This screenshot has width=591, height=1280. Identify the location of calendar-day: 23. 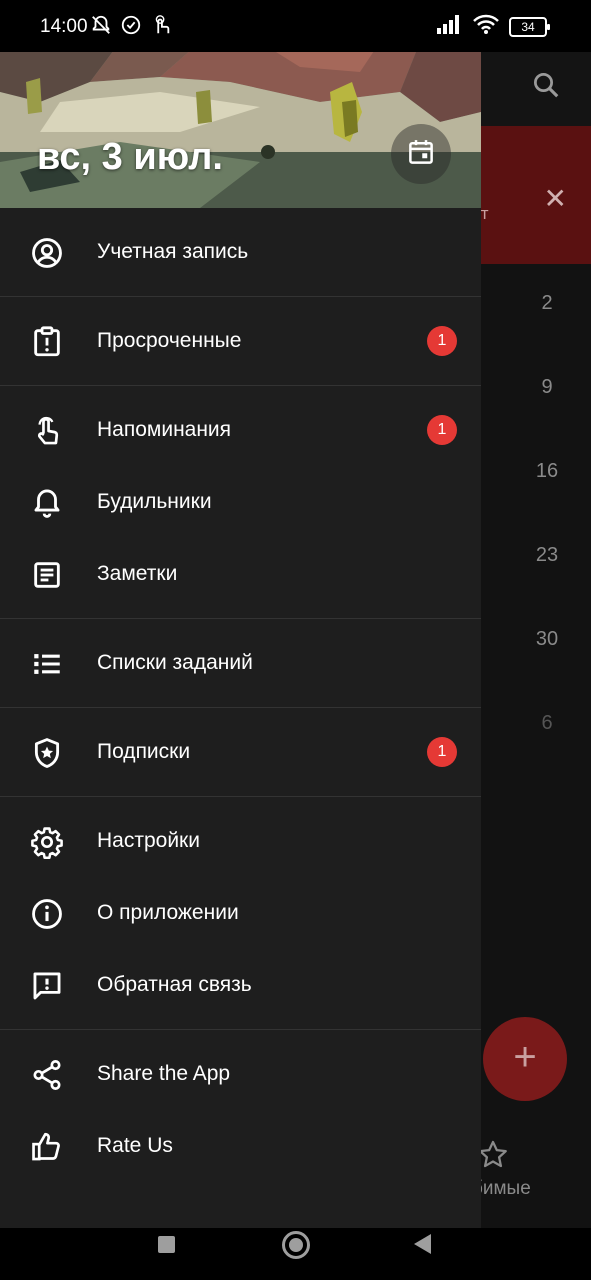
(547, 555).